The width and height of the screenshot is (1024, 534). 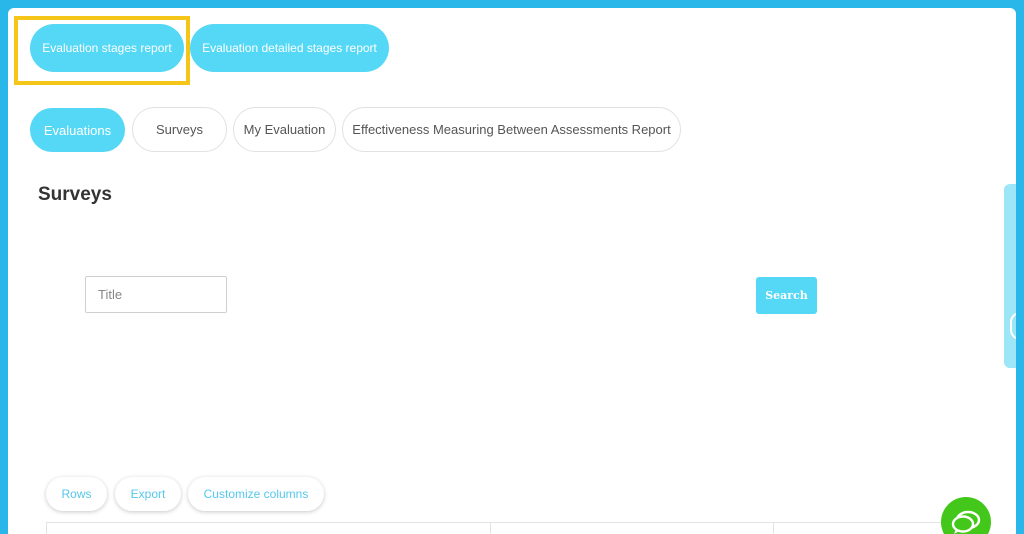 What do you see at coordinates (284, 129) in the screenshot?
I see `tab-my-evaluation: My Evaluation` at bounding box center [284, 129].